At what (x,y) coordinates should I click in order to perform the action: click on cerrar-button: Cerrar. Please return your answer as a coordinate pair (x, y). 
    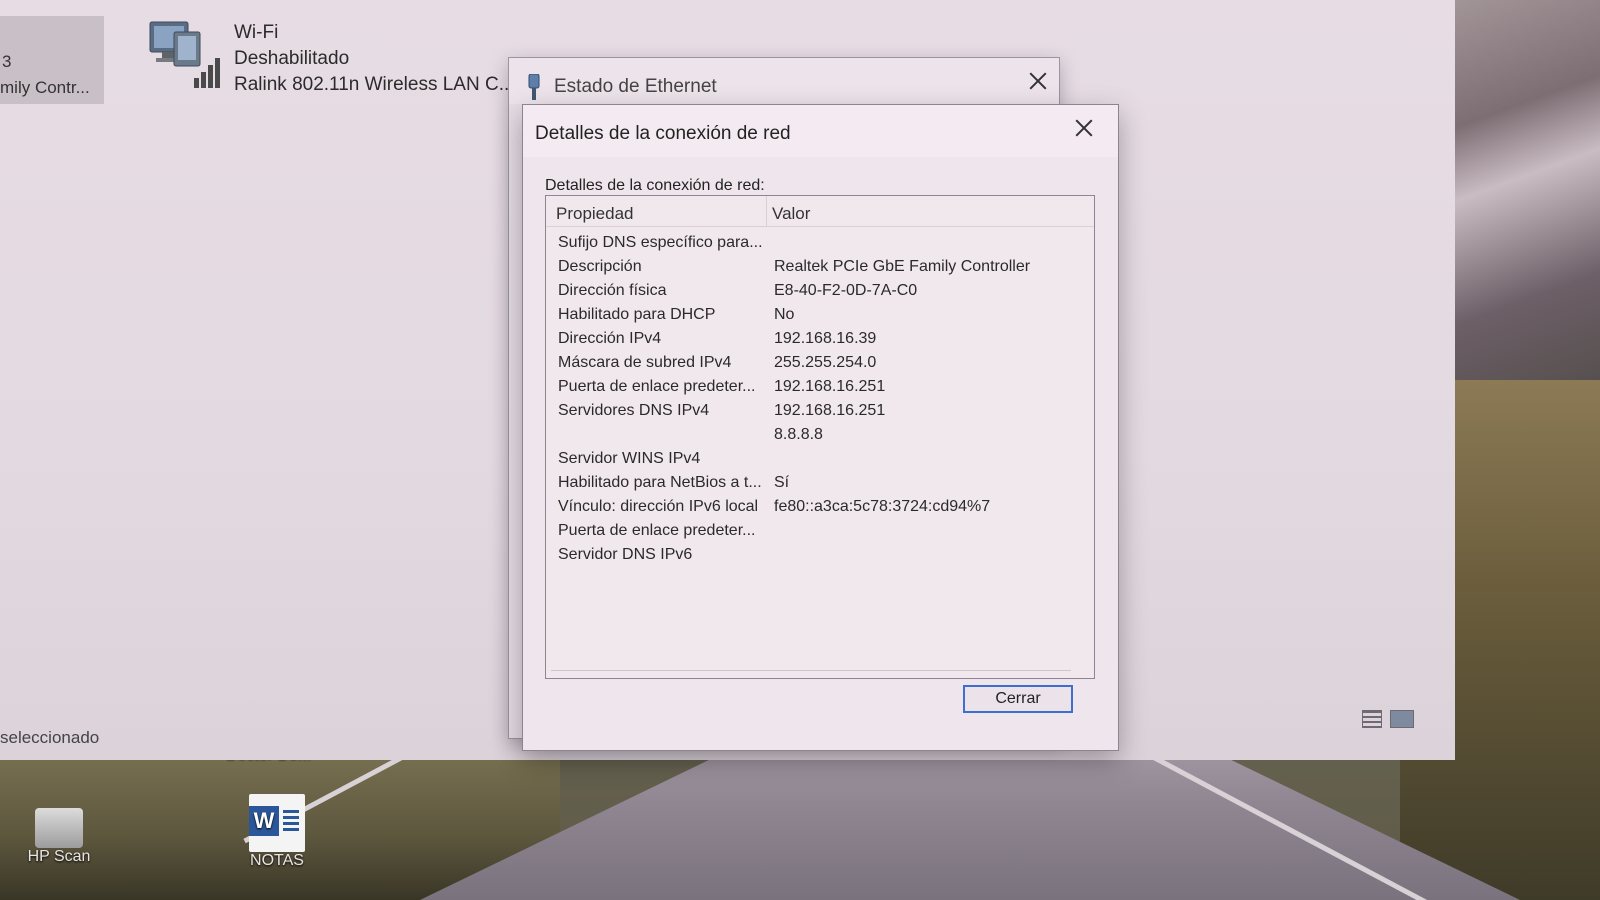
    Looking at the image, I should click on (1018, 699).